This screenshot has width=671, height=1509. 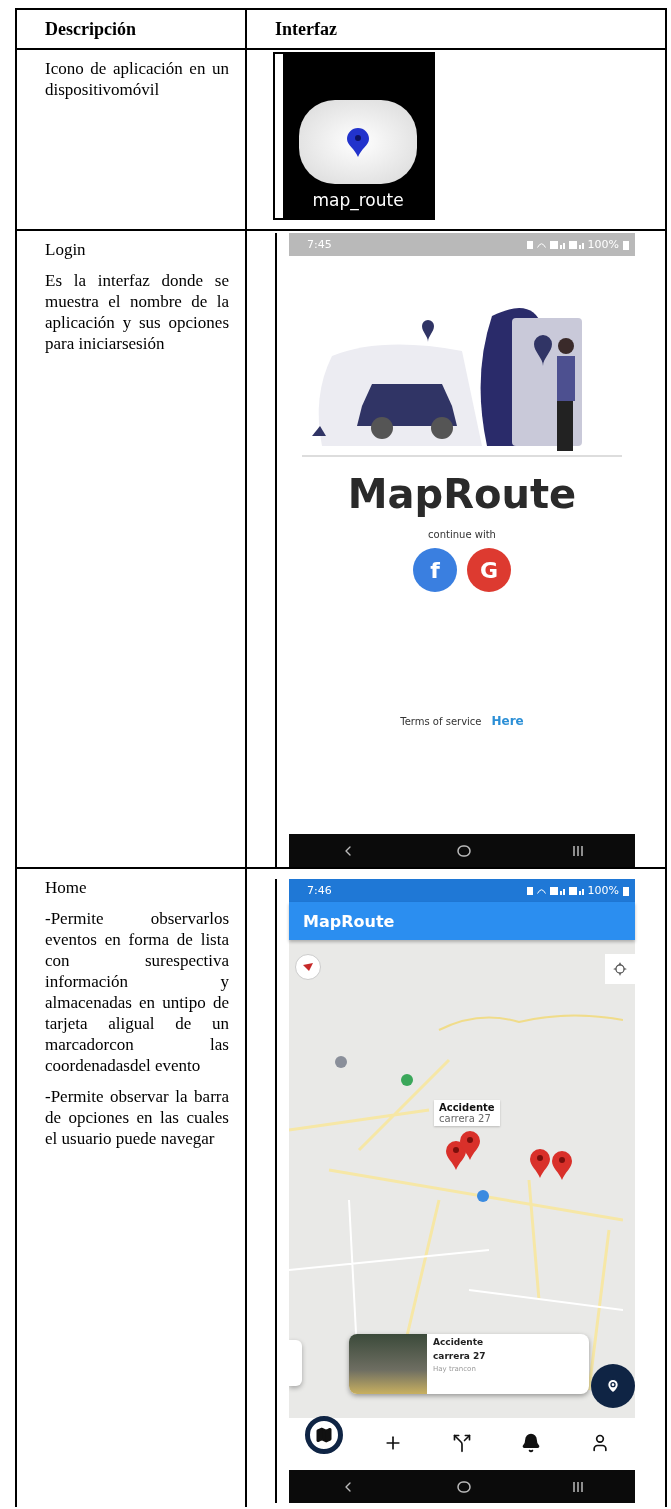 I want to click on park-icon, so click(x=407, y=1080).